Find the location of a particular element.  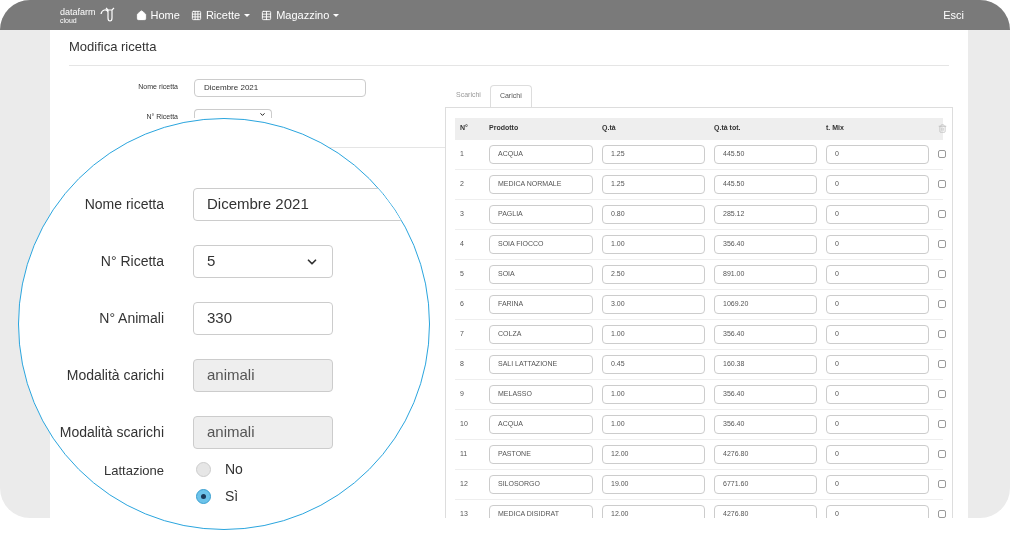

nav-link: Ricette is located at coordinates (220, 15).